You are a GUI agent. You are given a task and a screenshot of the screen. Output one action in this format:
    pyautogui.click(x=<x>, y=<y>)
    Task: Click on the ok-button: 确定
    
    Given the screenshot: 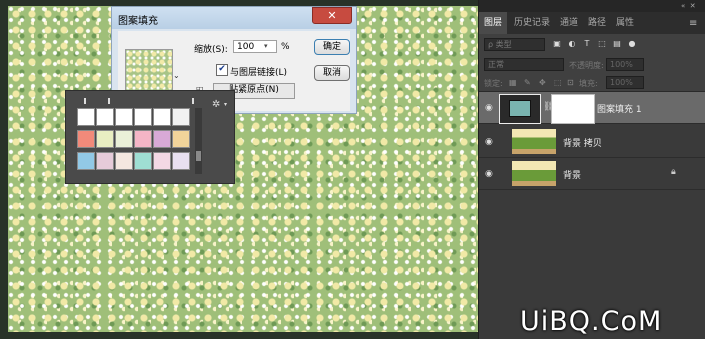 What is the action you would take?
    pyautogui.click(x=332, y=47)
    